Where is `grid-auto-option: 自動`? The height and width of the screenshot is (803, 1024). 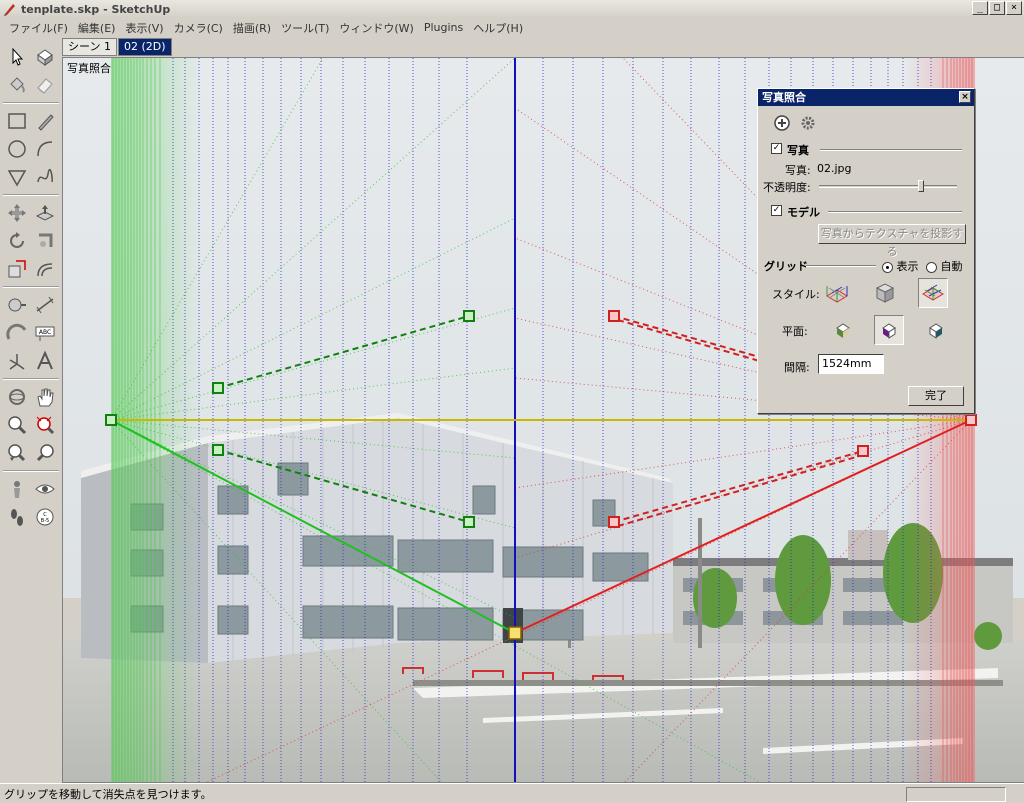
grid-auto-option: 自動 is located at coordinates (944, 266).